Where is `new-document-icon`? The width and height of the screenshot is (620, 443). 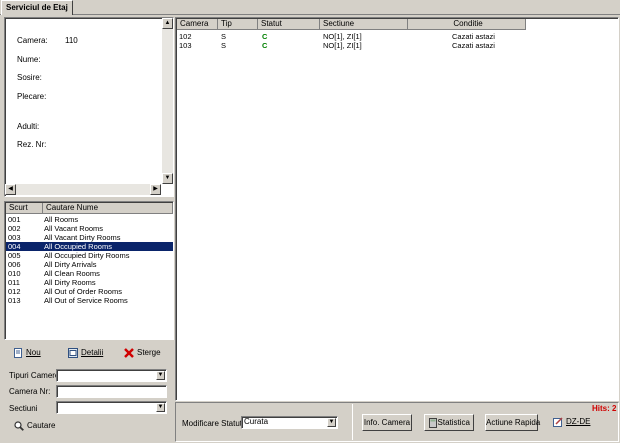 new-document-icon is located at coordinates (18, 352).